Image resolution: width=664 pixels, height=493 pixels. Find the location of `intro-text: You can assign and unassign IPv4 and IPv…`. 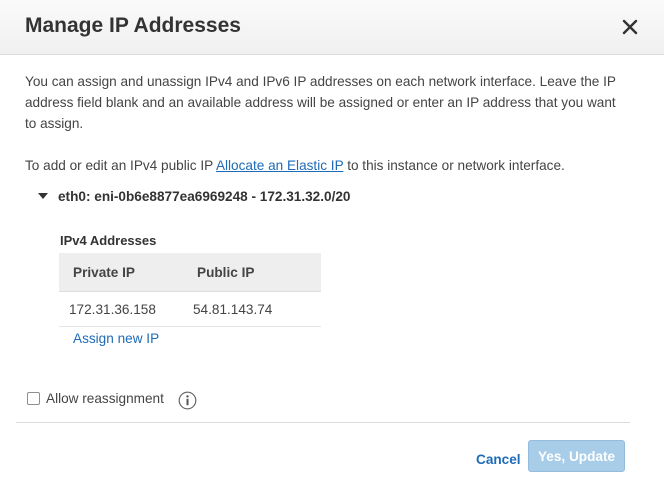

intro-text: You can assign and unassign IPv4 and IPv… is located at coordinates (320, 102).